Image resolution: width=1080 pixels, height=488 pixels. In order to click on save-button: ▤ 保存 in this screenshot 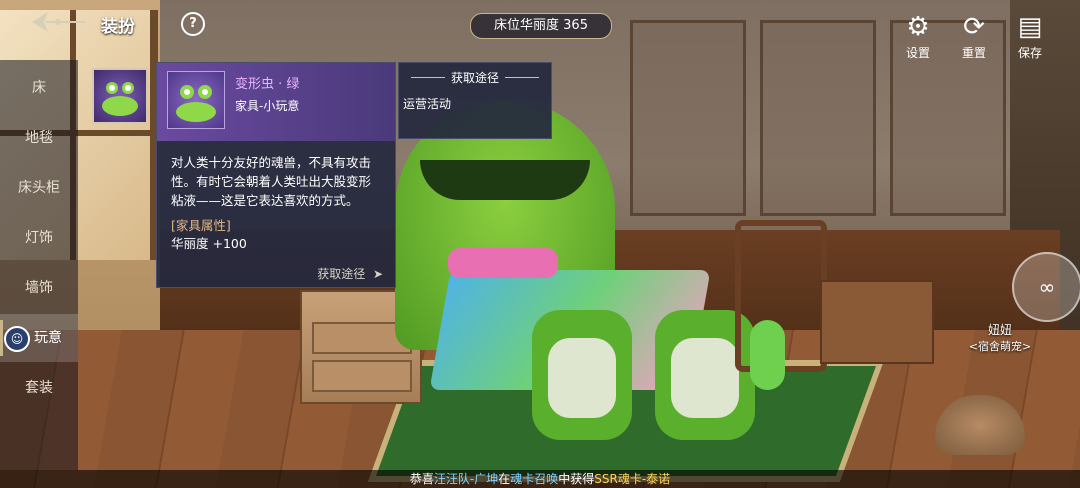, I will do `click(1030, 36)`.